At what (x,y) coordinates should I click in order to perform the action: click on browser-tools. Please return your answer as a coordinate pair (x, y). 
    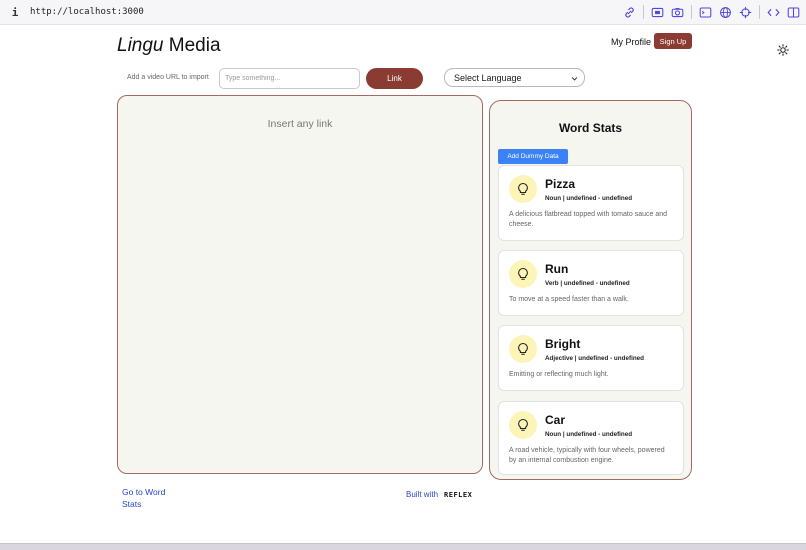
    Looking at the image, I should click on (711, 12).